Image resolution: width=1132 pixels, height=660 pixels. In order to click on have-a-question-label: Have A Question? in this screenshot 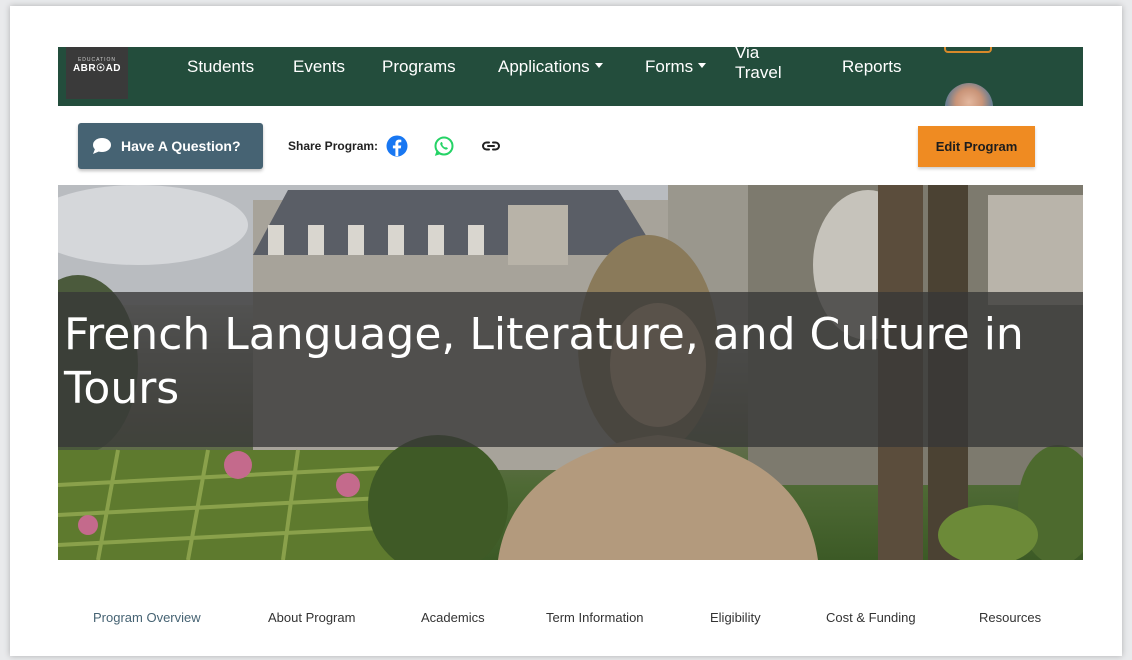, I will do `click(181, 146)`.